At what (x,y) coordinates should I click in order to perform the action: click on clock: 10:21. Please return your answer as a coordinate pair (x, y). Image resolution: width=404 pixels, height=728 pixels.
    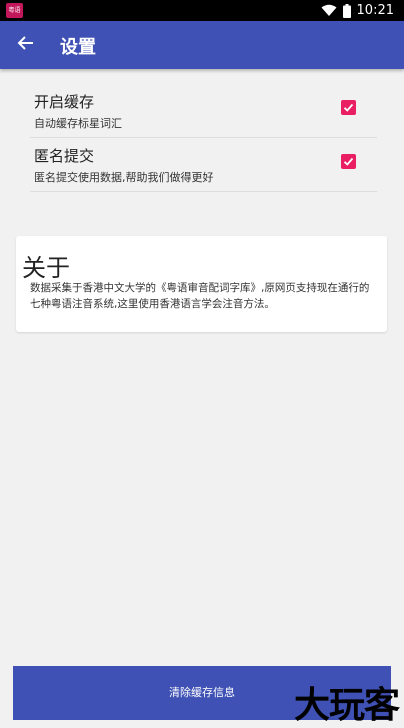
    Looking at the image, I should click on (375, 10).